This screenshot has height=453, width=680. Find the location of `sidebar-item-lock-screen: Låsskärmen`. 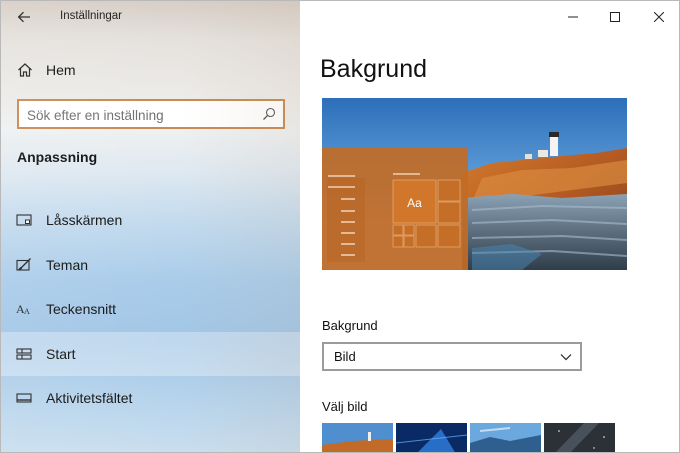

sidebar-item-lock-screen: Låsskärmen is located at coordinates (150, 220).